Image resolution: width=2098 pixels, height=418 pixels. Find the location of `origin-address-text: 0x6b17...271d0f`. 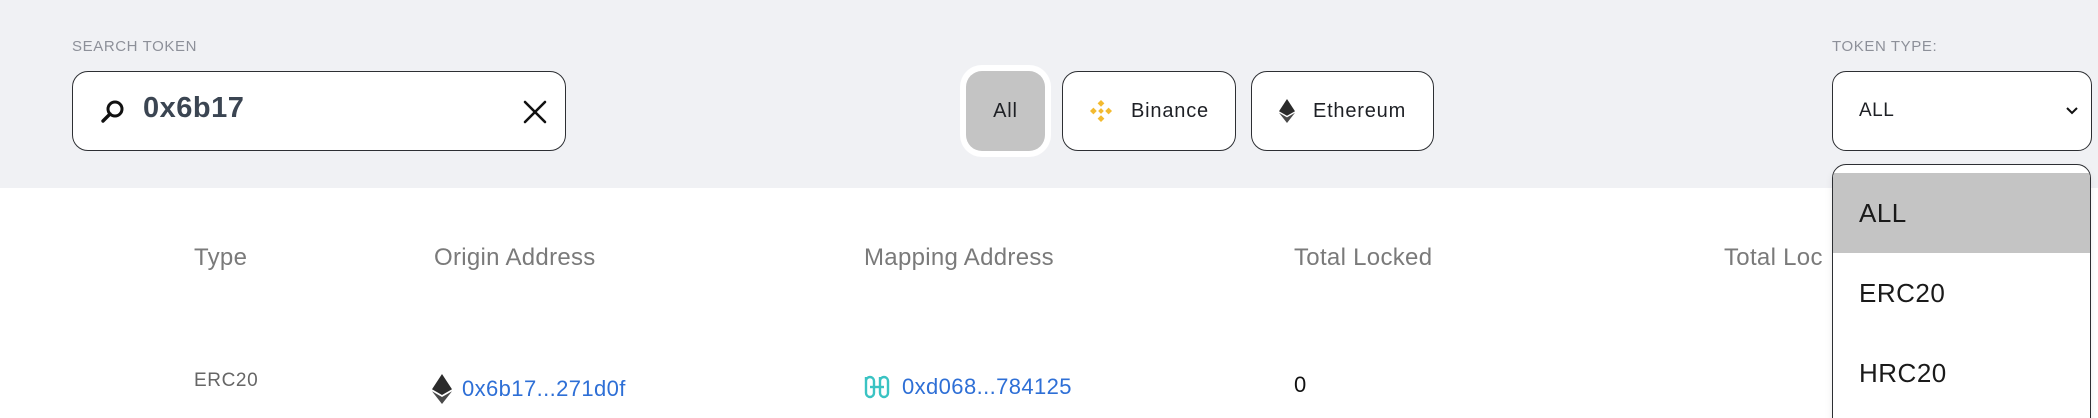

origin-address-text: 0x6b17...271d0f is located at coordinates (544, 388).